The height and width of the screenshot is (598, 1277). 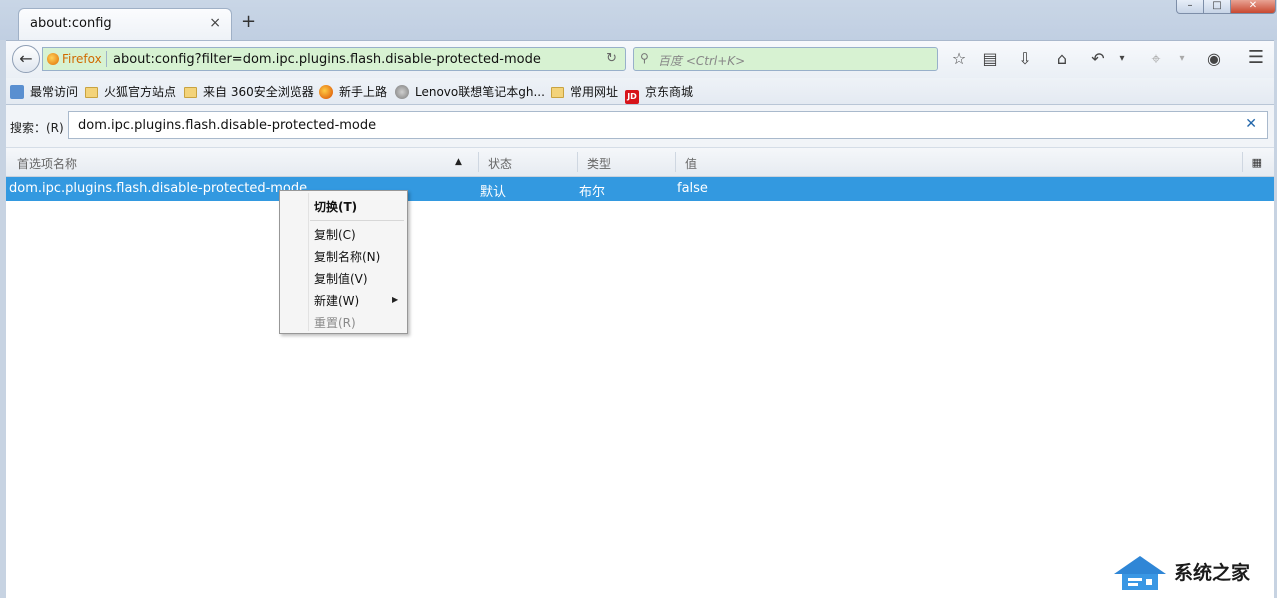 What do you see at coordinates (594, 92) in the screenshot?
I see `bookmark-label: 常用网址` at bounding box center [594, 92].